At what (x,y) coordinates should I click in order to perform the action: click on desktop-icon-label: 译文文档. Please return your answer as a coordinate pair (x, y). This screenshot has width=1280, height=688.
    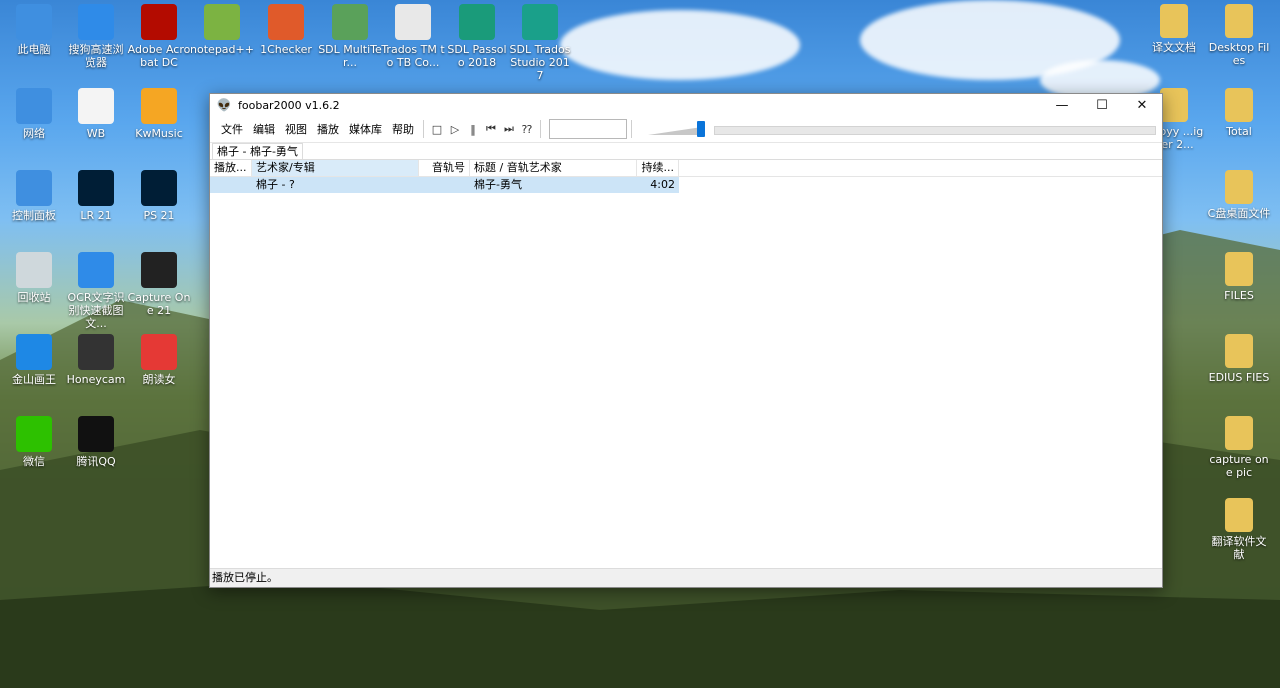
    Looking at the image, I should click on (1174, 47).